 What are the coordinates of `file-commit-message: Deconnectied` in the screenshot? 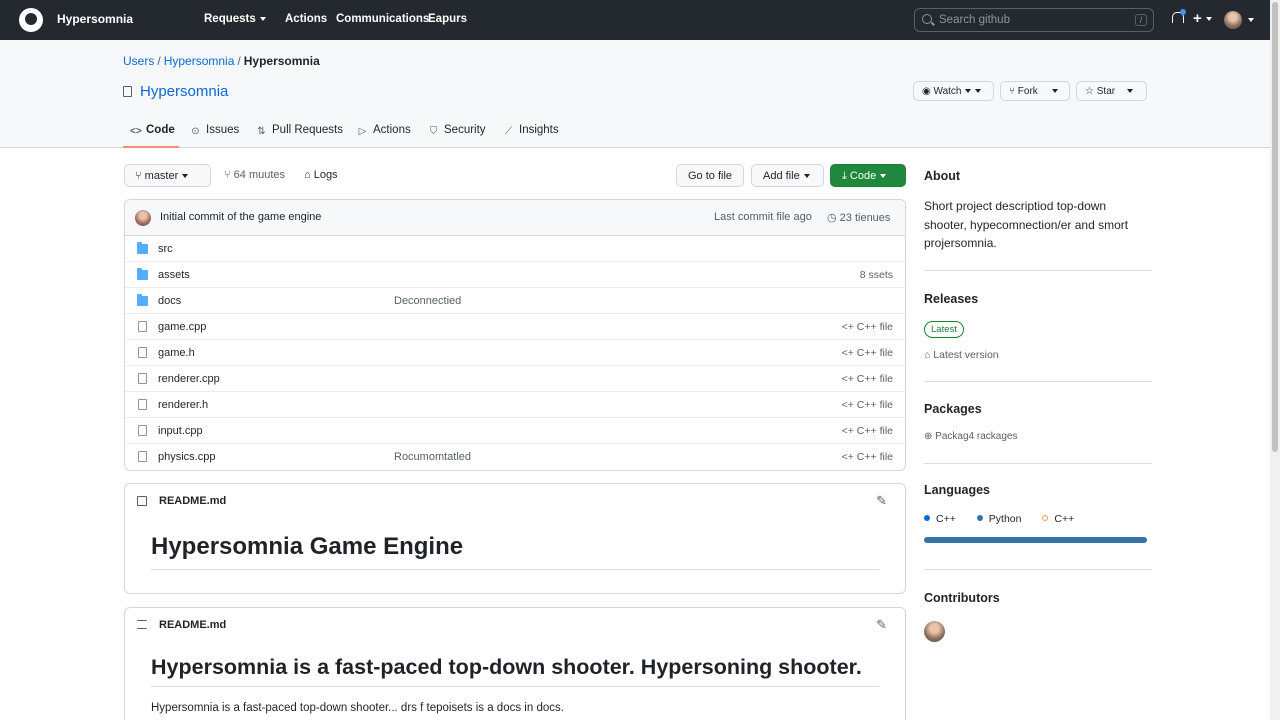 It's located at (427, 301).